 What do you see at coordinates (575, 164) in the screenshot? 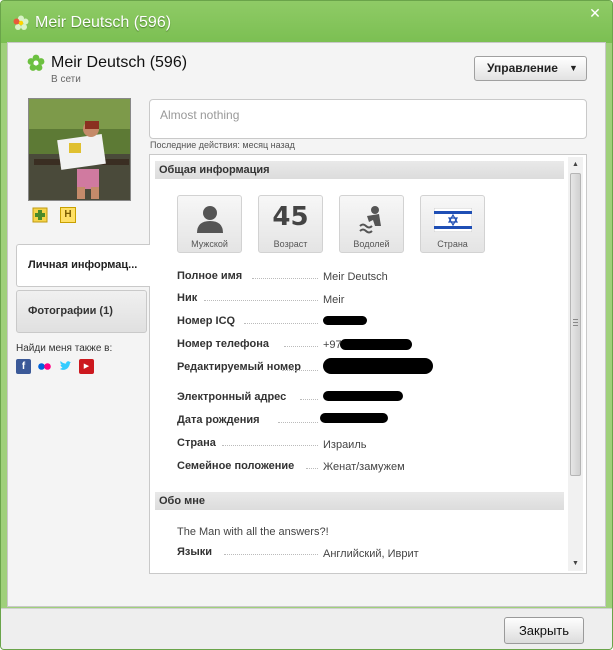
I see `scroll-up-arrow-icon: ▲` at bounding box center [575, 164].